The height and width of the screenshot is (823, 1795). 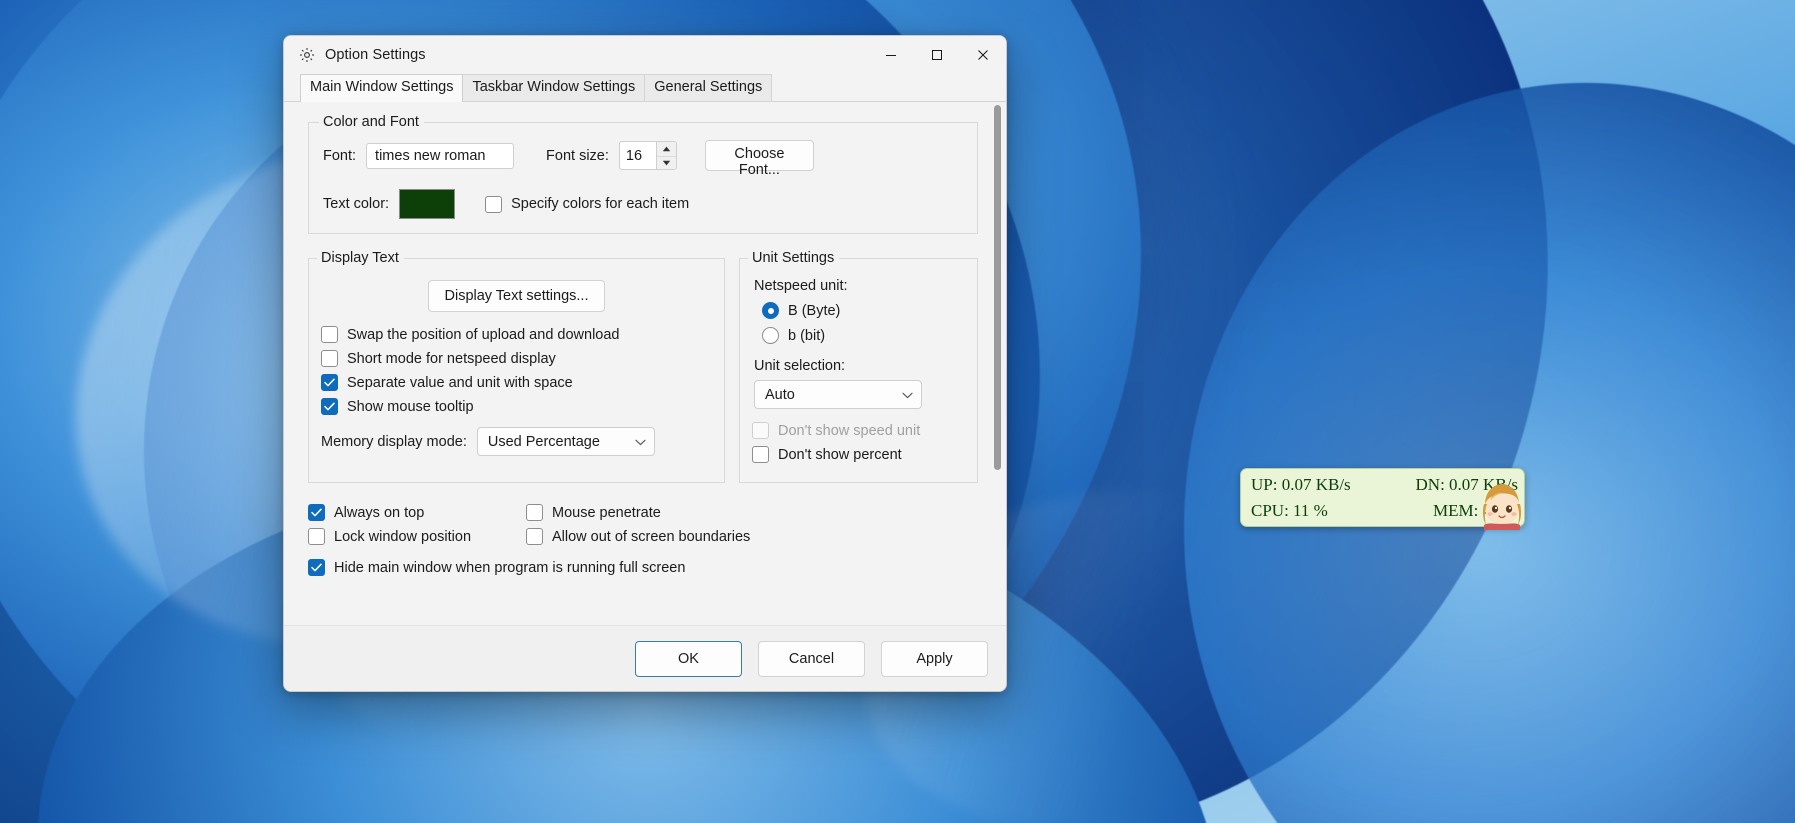 What do you see at coordinates (780, 394) in the screenshot?
I see `unit-selection-value: Auto` at bounding box center [780, 394].